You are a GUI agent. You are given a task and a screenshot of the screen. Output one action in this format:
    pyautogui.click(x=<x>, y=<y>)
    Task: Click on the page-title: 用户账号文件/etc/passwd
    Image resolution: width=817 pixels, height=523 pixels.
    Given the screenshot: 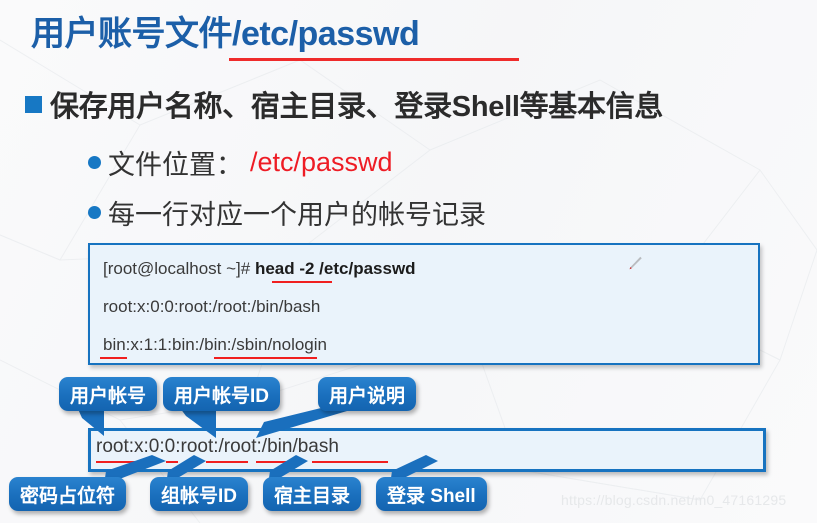 What is the action you would take?
    pyautogui.click(x=225, y=34)
    